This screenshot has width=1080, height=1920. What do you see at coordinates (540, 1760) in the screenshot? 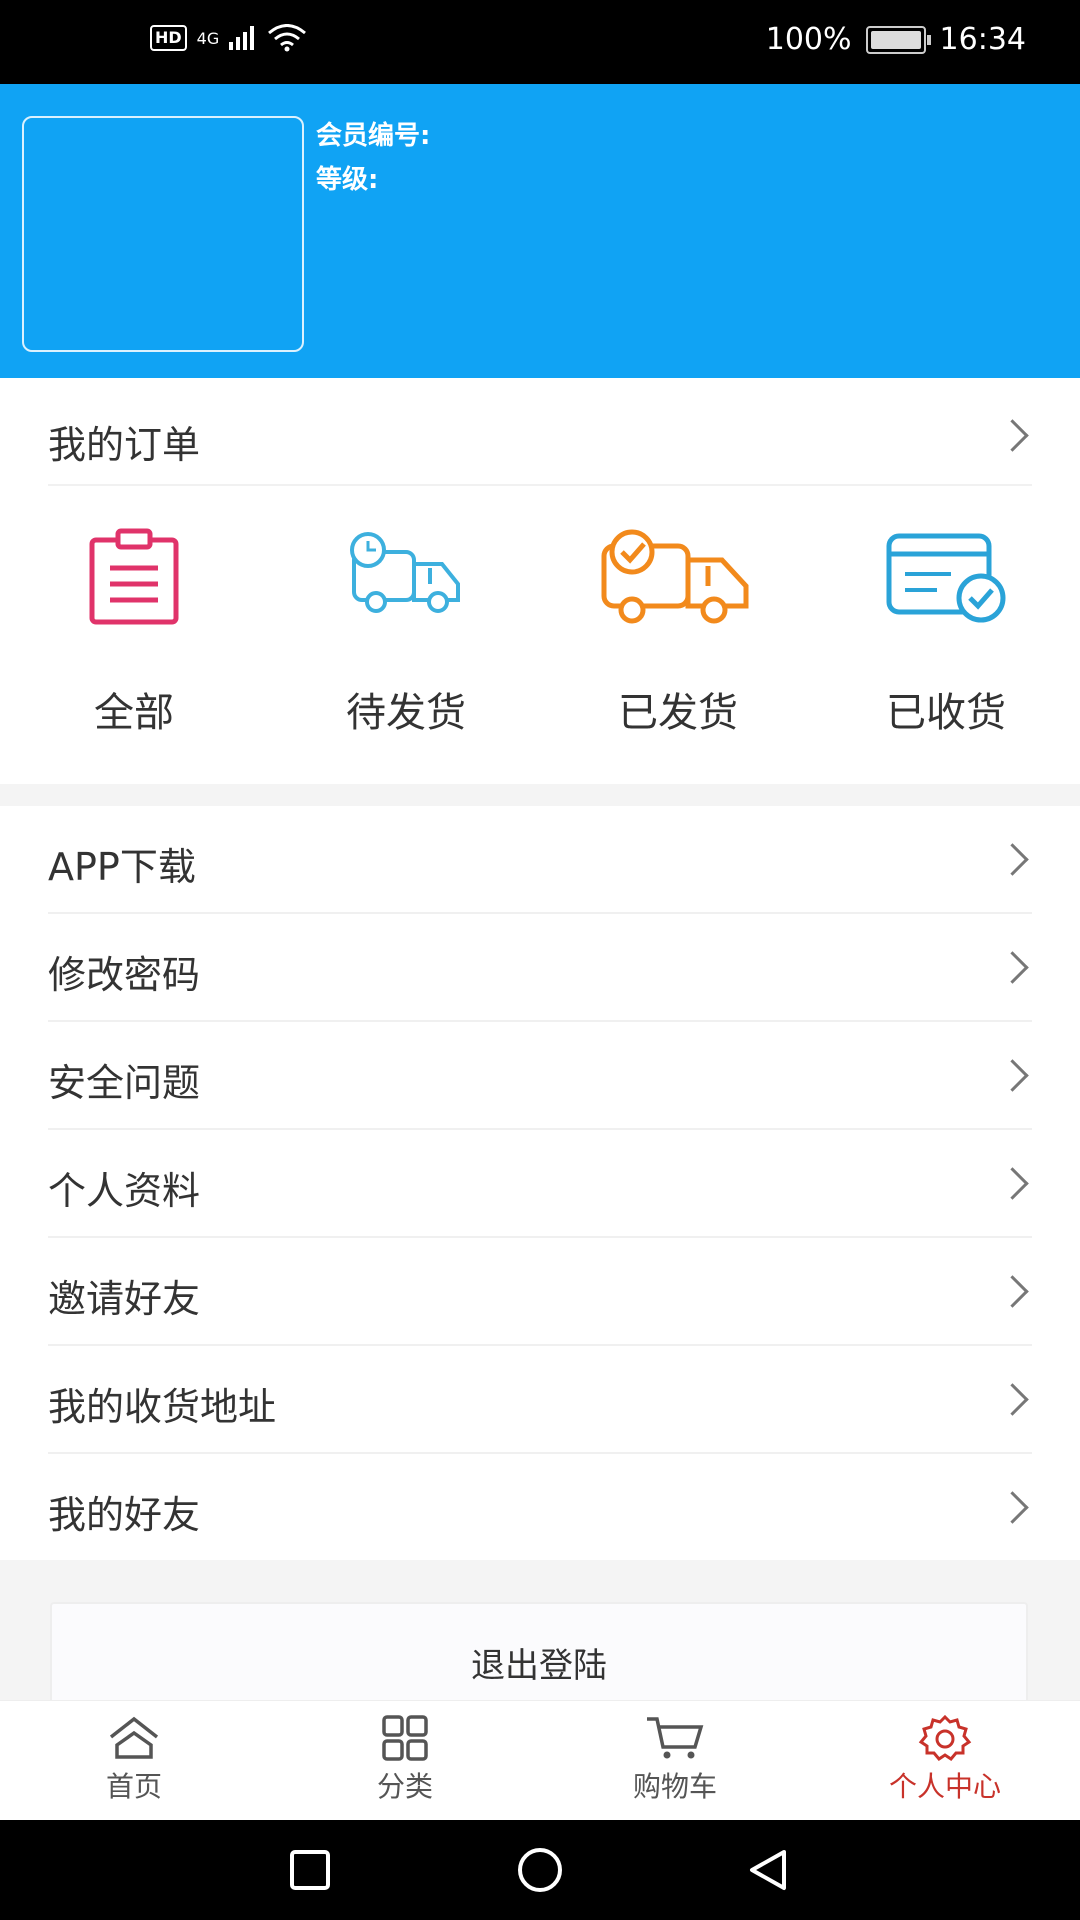
I see `tab-bar: 首页 分类 购物车 个人中心` at bounding box center [540, 1760].